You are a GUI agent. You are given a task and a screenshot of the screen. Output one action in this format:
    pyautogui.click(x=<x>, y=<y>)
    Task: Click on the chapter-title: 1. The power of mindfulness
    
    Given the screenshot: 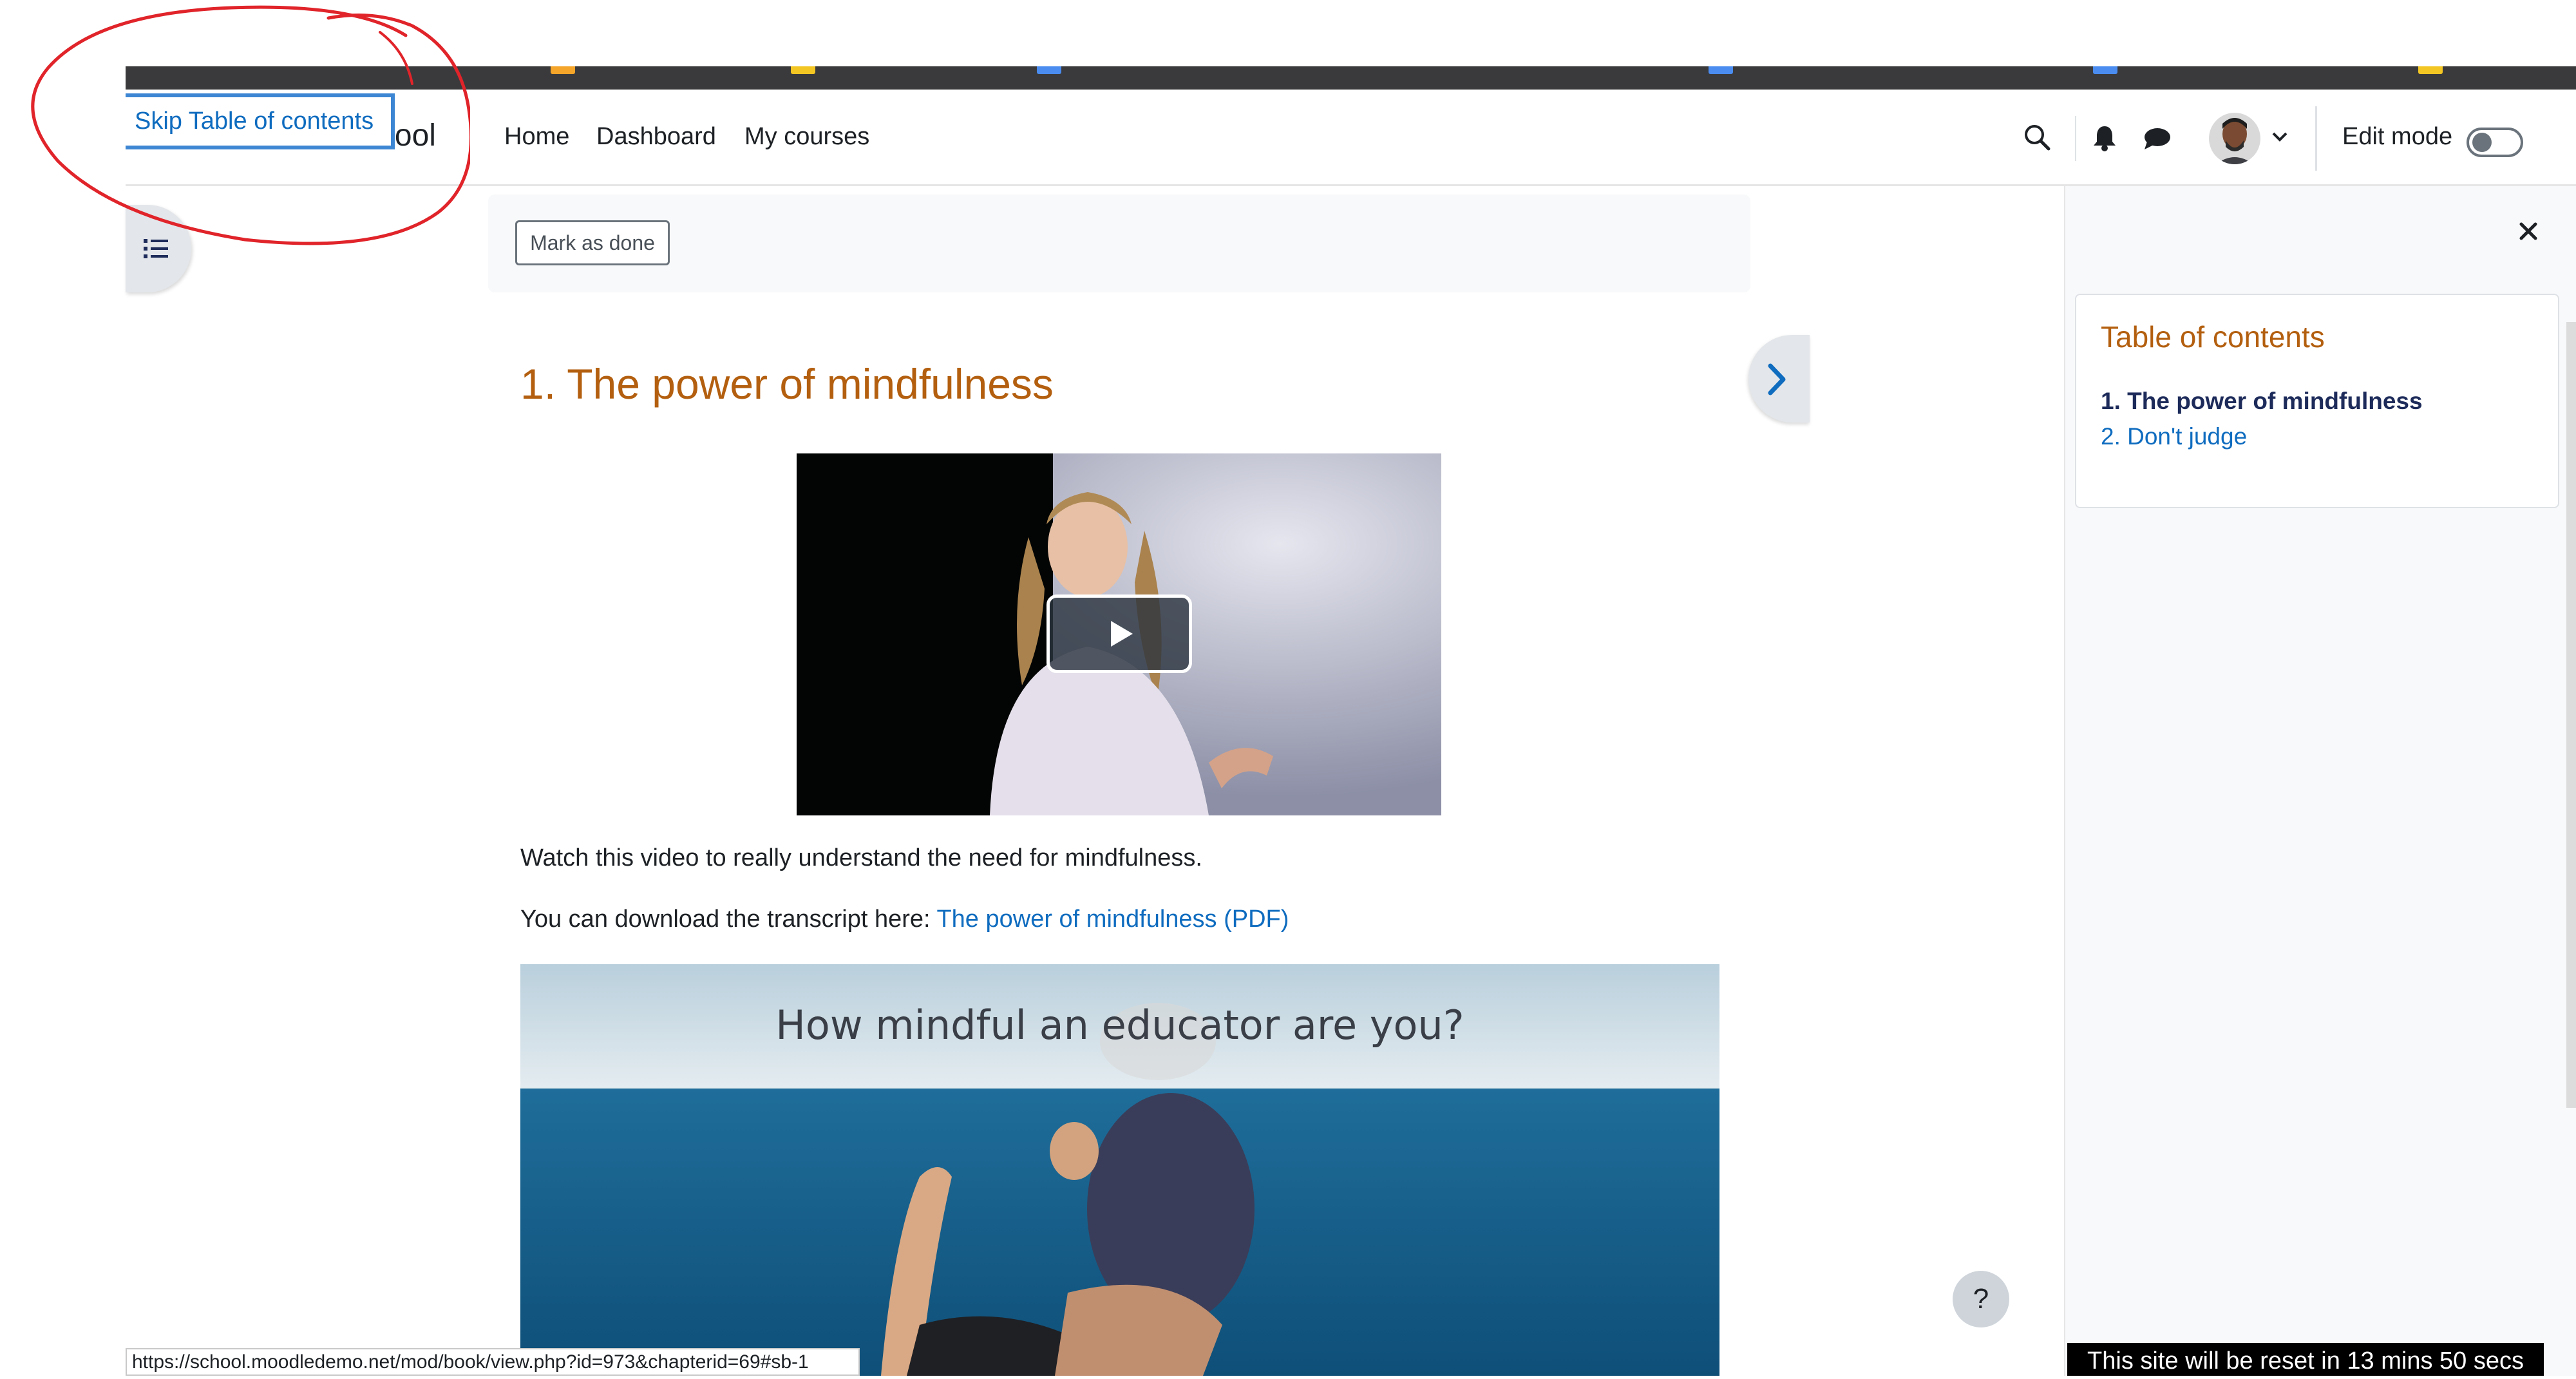 What is the action you would take?
    pyautogui.click(x=787, y=384)
    